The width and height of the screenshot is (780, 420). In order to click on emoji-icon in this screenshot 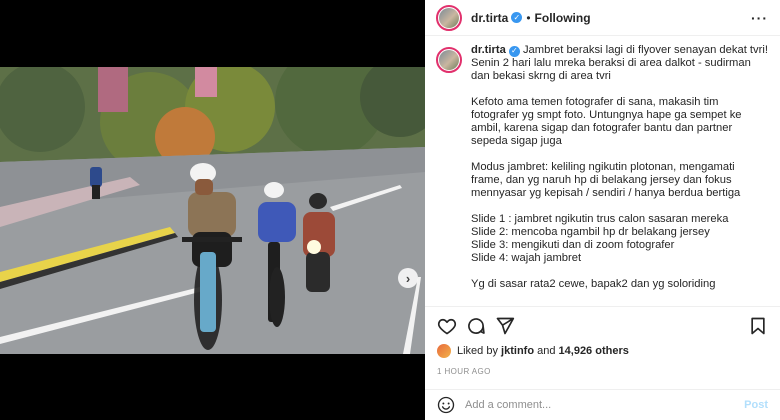, I will do `click(446, 405)`.